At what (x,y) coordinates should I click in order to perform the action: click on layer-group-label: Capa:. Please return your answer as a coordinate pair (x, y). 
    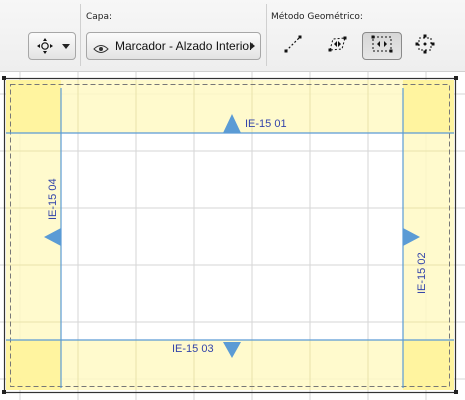
    Looking at the image, I should click on (99, 17).